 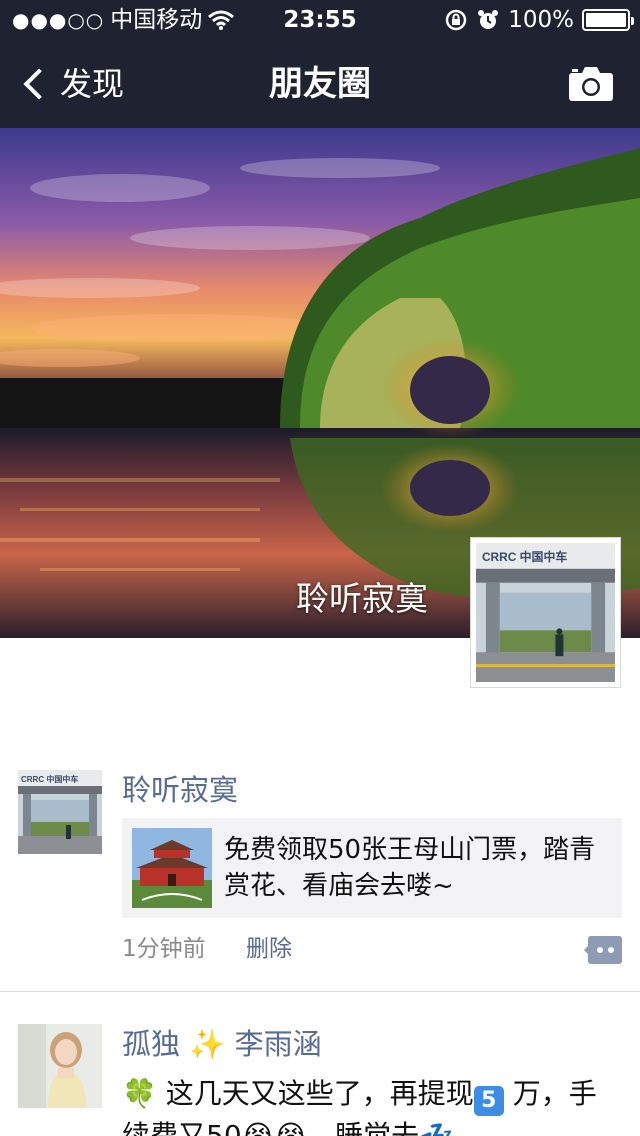 I want to click on post-text-part: ，睡觉去, so click(x=363, y=1127).